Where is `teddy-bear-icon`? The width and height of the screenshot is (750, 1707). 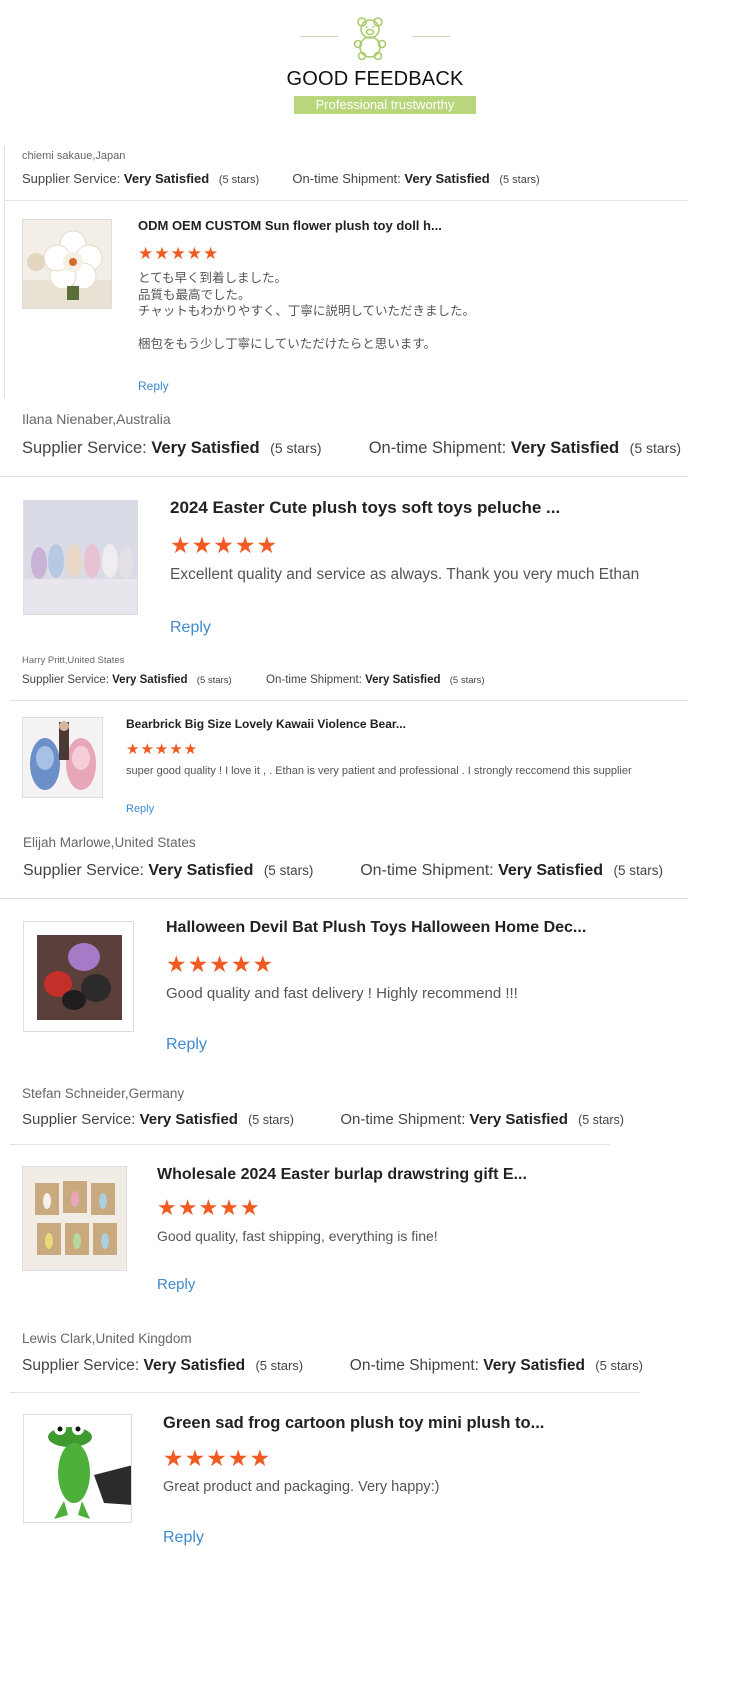 teddy-bear-icon is located at coordinates (370, 38).